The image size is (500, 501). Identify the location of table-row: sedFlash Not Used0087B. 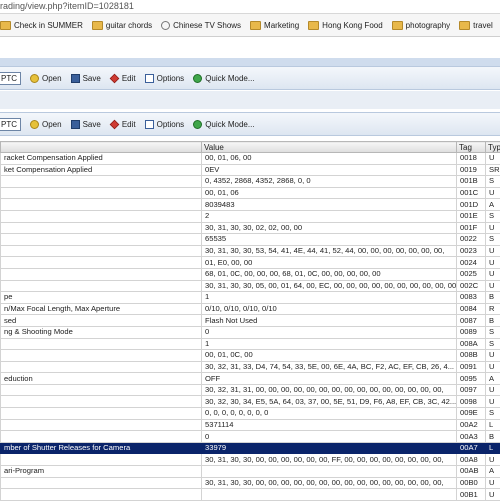
(250, 321).